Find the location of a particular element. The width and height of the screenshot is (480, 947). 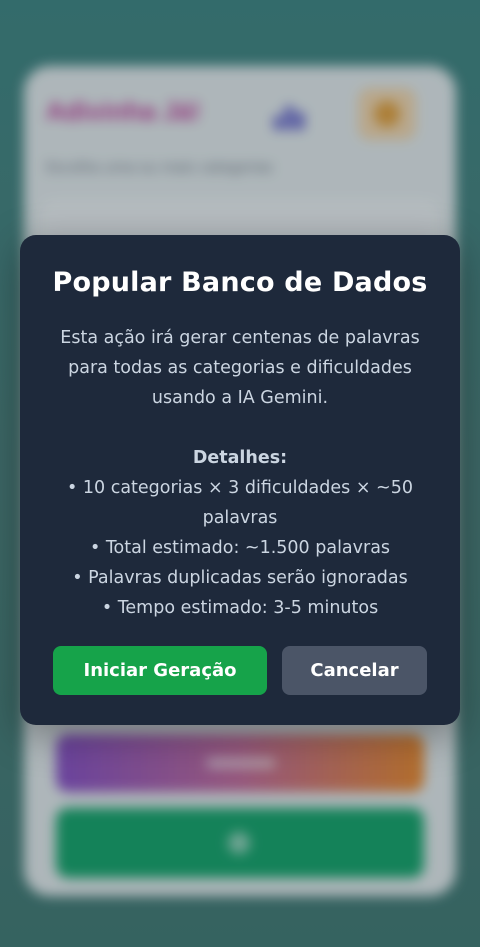

cancel-button: Cancelar is located at coordinates (354, 670).